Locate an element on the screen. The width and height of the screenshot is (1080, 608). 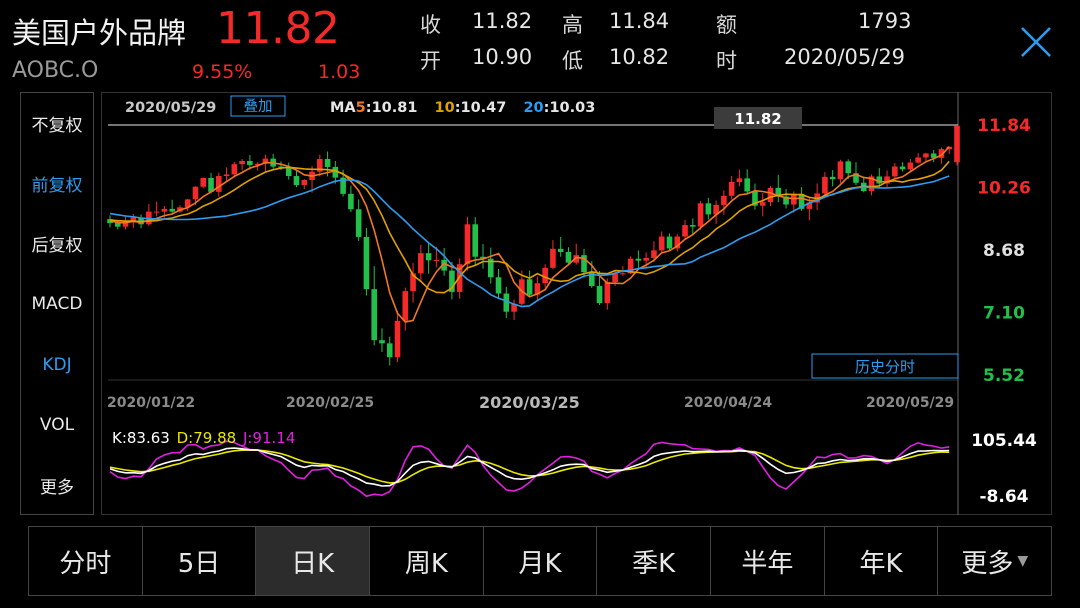
ma20-period: 20 is located at coordinates (533, 108).